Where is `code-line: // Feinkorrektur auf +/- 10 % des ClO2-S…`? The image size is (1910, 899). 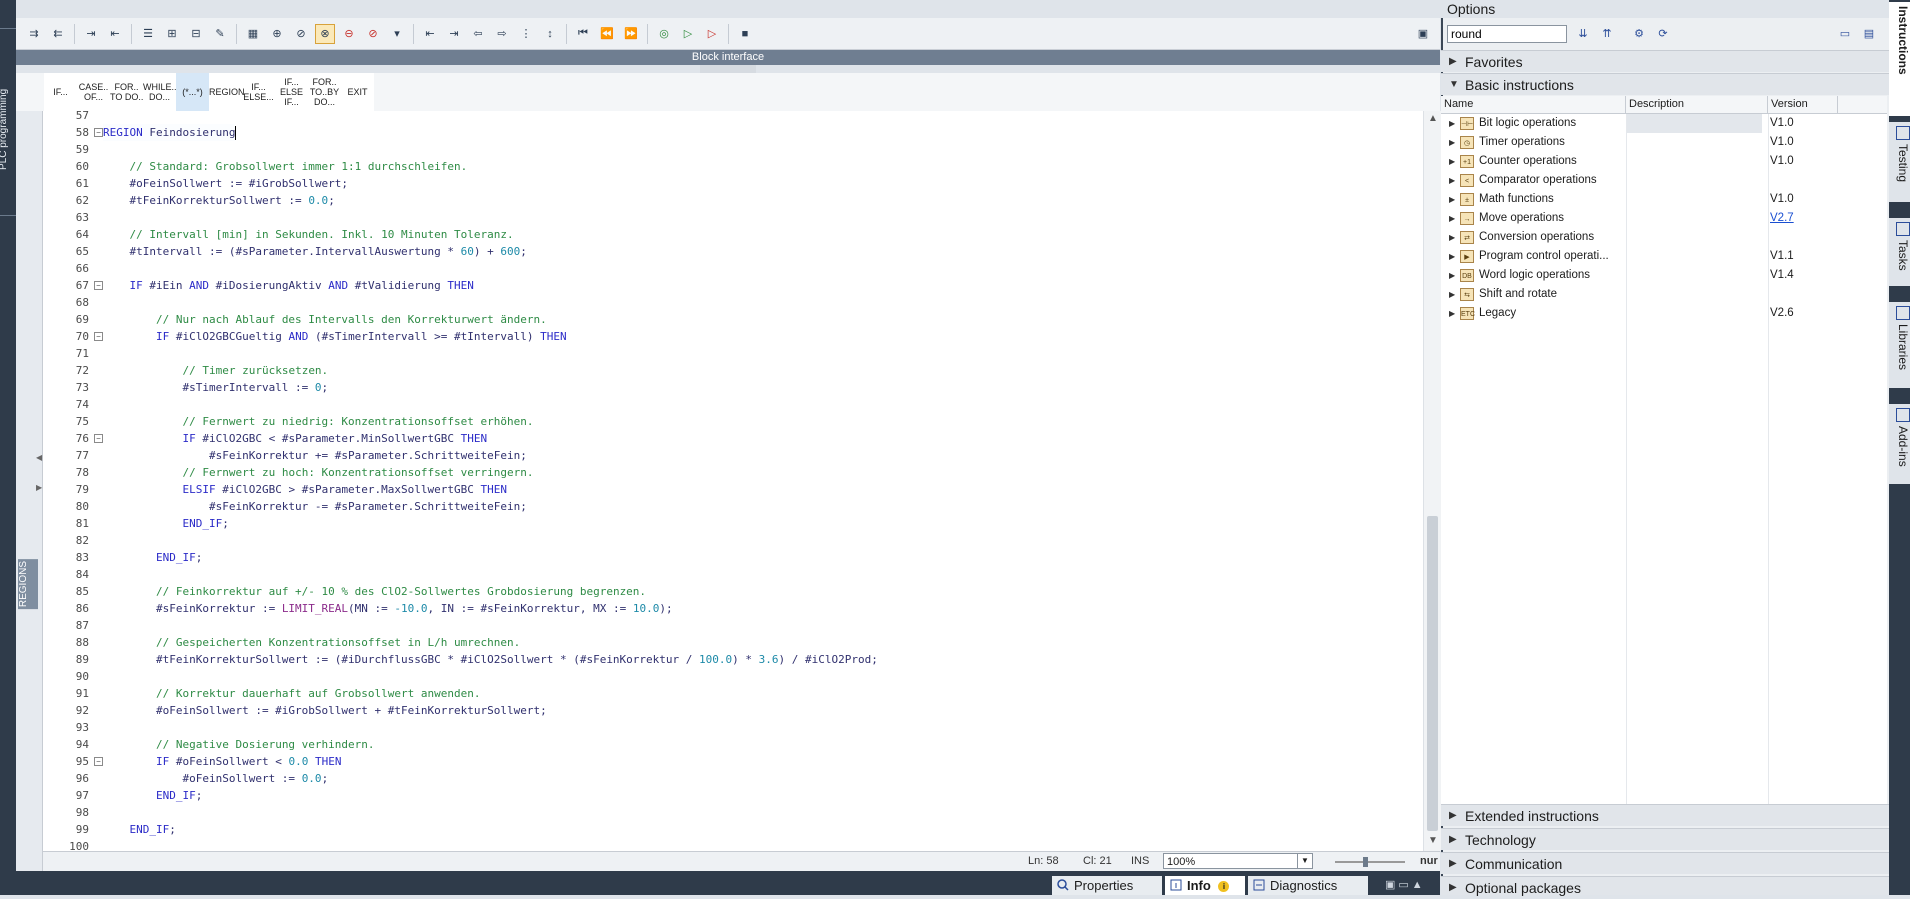
code-line: // Feinkorrektur auf +/- 10 % des ClO2-S… is located at coordinates (374, 591).